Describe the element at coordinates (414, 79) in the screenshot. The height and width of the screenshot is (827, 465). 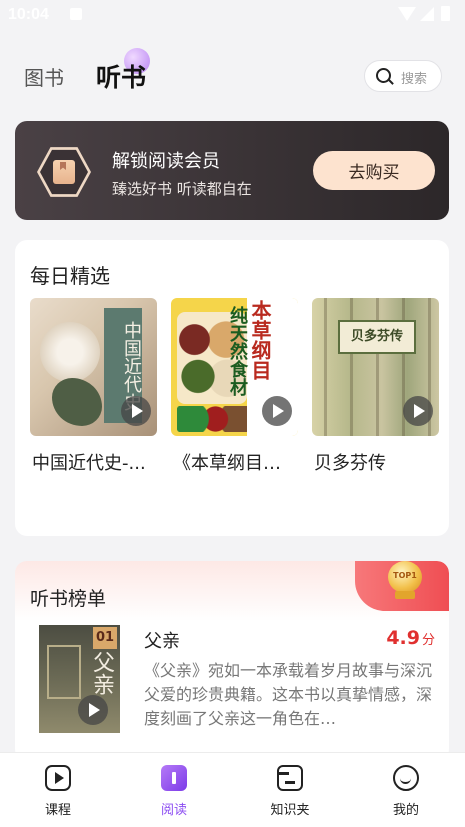
I see `search-placeholder: 搜索` at that location.